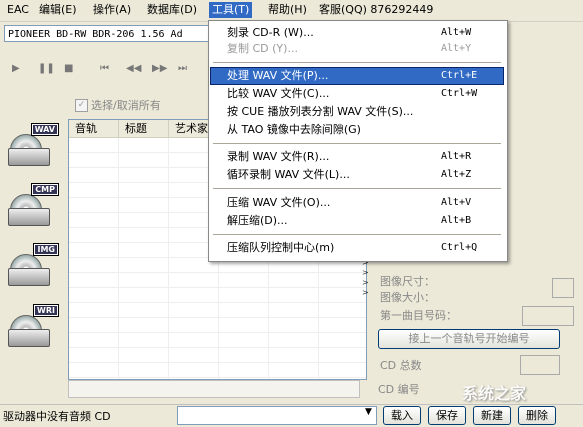 Image resolution: width=583 pixels, height=427 pixels. What do you see at coordinates (159, 68) in the screenshot?
I see `forward-icon: ▶▶` at bounding box center [159, 68].